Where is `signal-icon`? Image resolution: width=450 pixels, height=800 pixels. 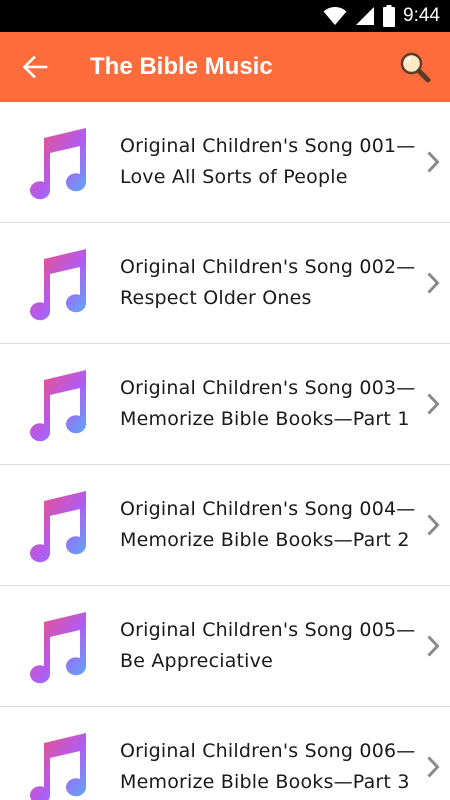 signal-icon is located at coordinates (365, 16).